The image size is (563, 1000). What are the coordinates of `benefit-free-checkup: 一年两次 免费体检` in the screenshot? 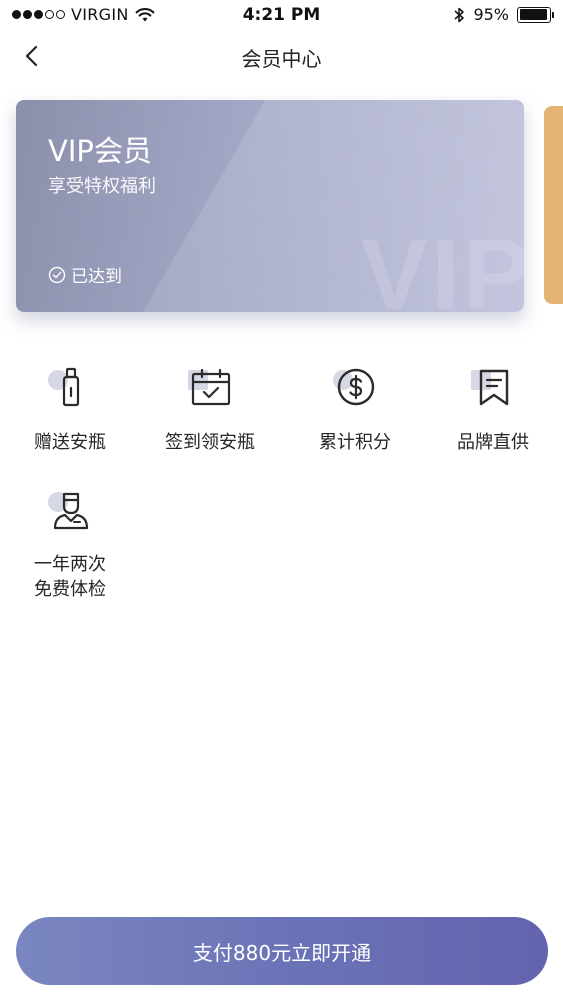 It's located at (70, 542).